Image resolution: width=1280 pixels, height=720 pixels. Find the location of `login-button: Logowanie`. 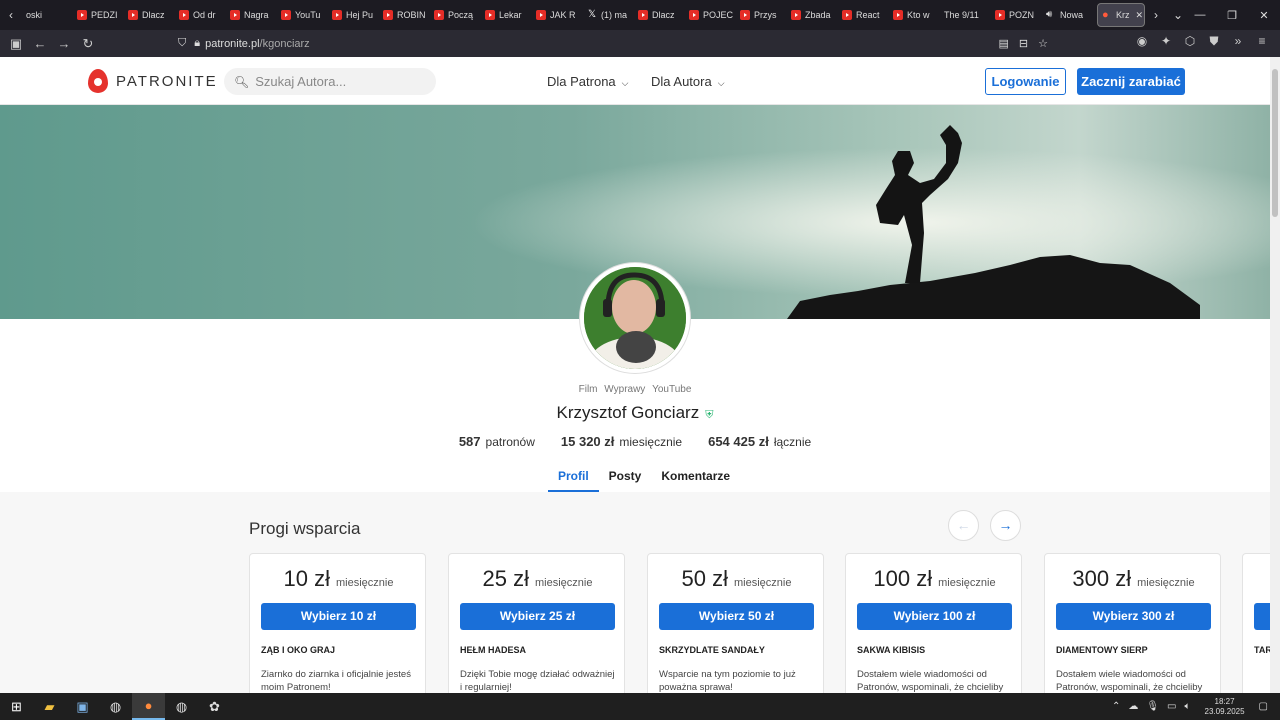

login-button: Logowanie is located at coordinates (1025, 81).